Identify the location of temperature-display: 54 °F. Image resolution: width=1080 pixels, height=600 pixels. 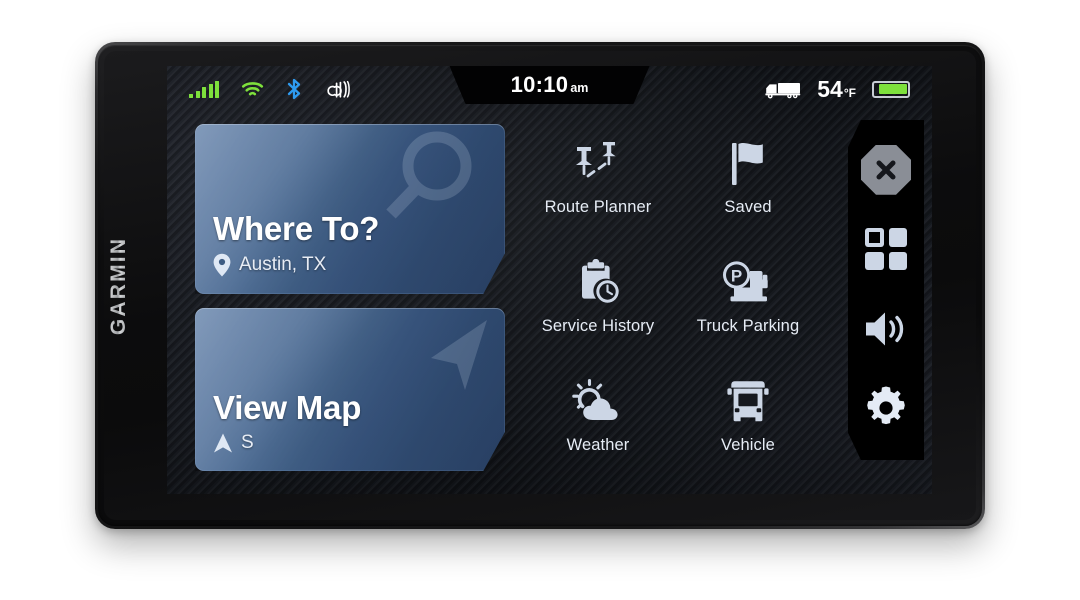
(836, 89).